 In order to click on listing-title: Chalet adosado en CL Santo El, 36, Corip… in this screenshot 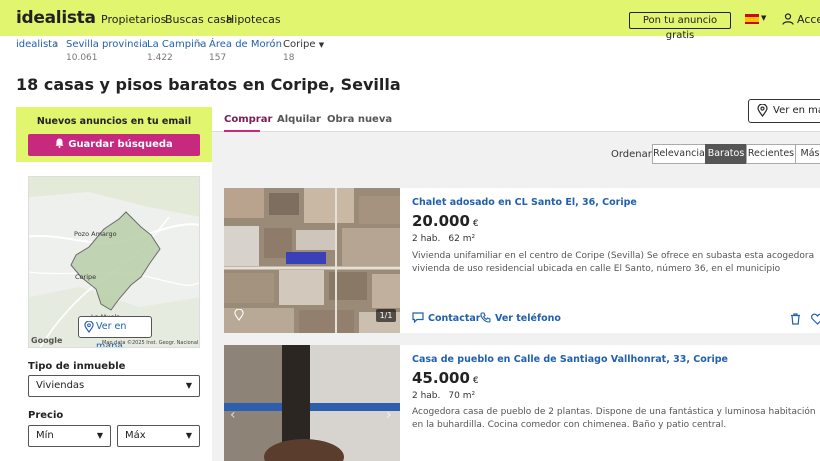, I will do `click(524, 202)`.